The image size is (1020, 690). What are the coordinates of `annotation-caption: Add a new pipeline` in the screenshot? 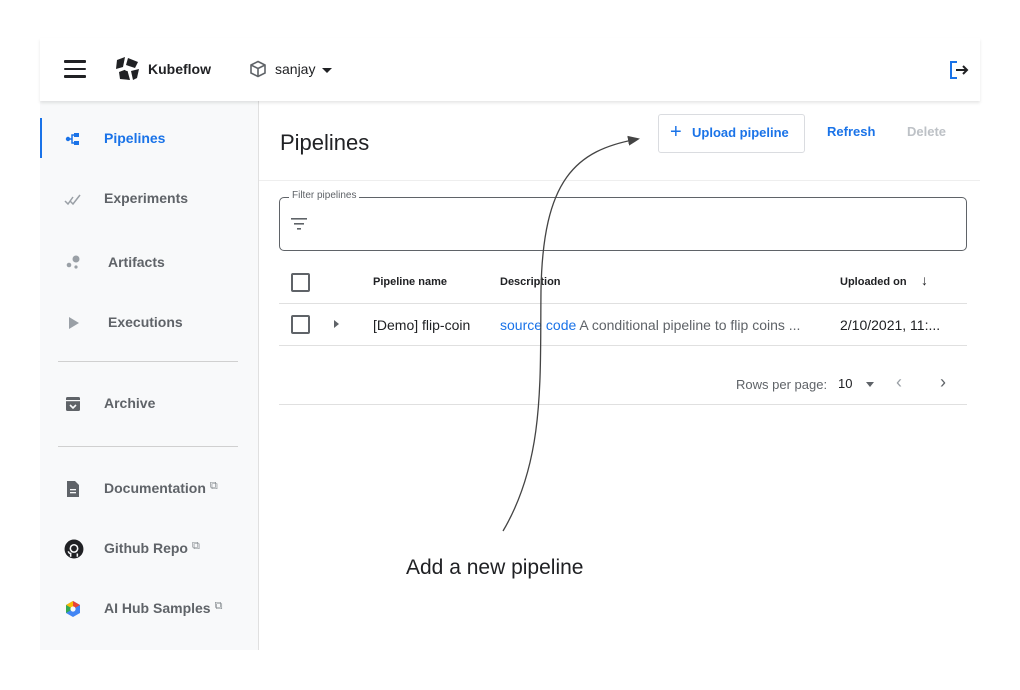 It's located at (495, 567).